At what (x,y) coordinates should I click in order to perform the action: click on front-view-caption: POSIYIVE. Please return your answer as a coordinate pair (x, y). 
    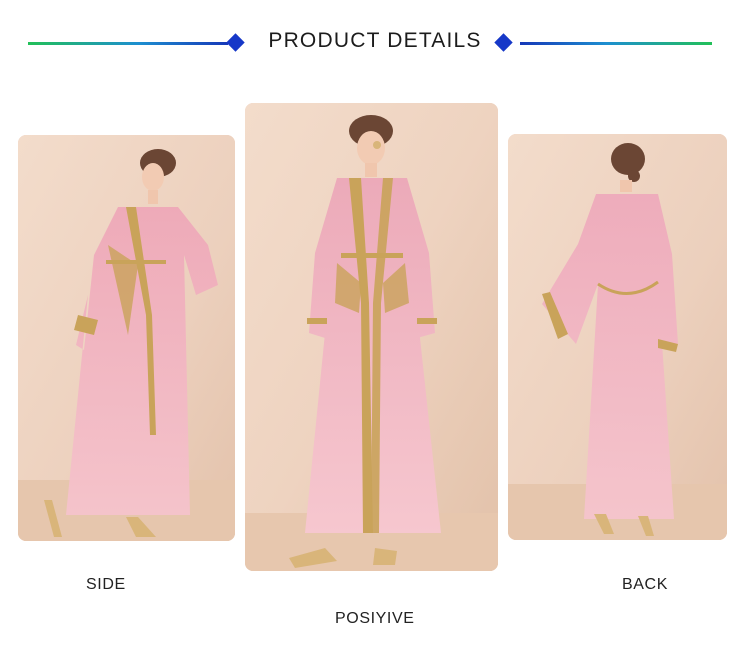
    Looking at the image, I should click on (375, 618).